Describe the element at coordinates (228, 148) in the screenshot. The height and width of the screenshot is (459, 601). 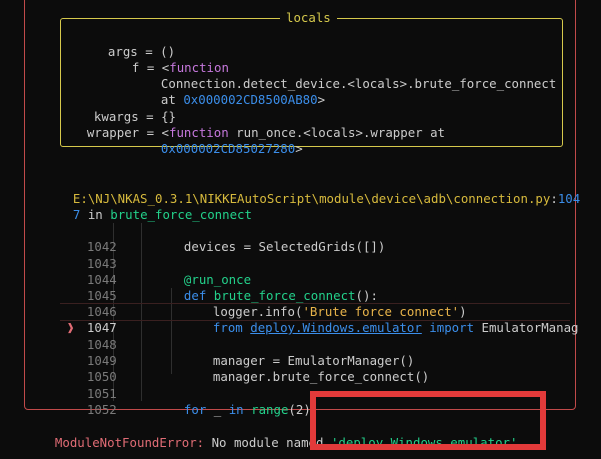
I see `locals-address: 0x000002CD85027280` at that location.